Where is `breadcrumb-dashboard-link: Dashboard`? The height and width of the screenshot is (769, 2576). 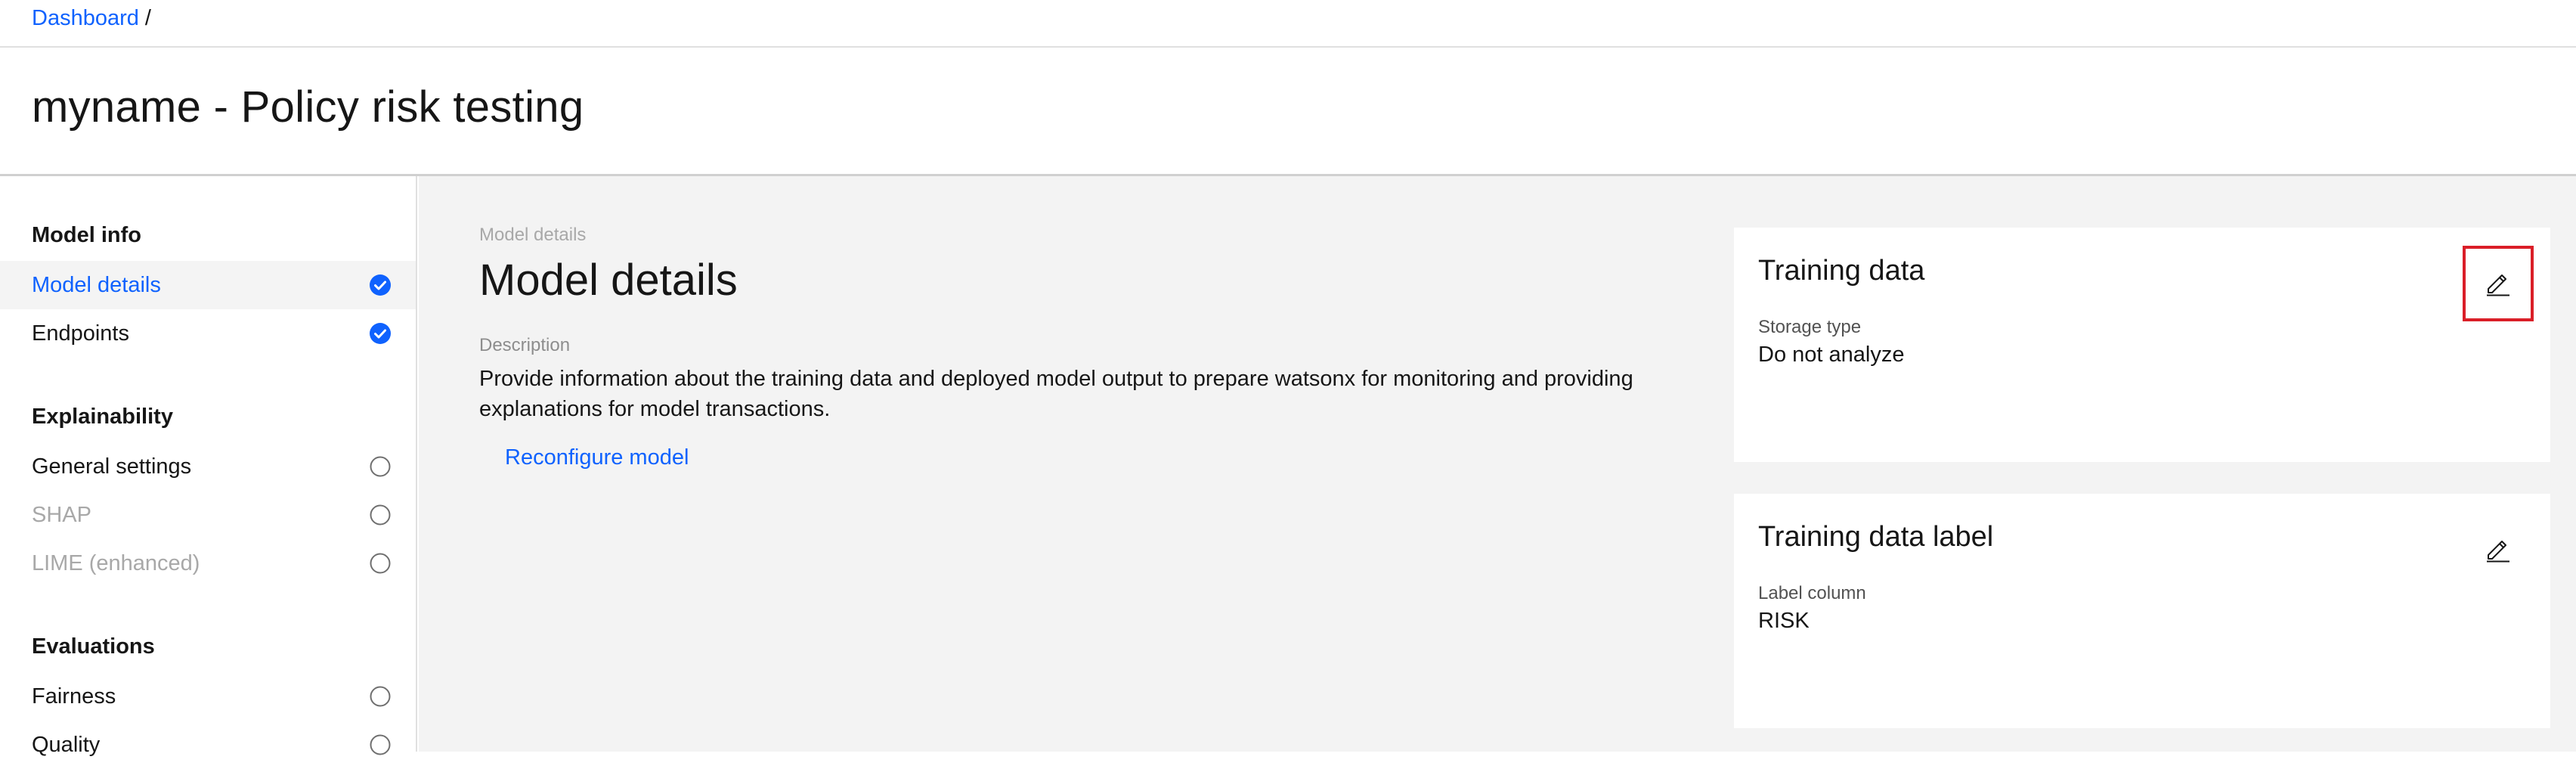
breadcrumb-dashboard-link: Dashboard is located at coordinates (85, 18).